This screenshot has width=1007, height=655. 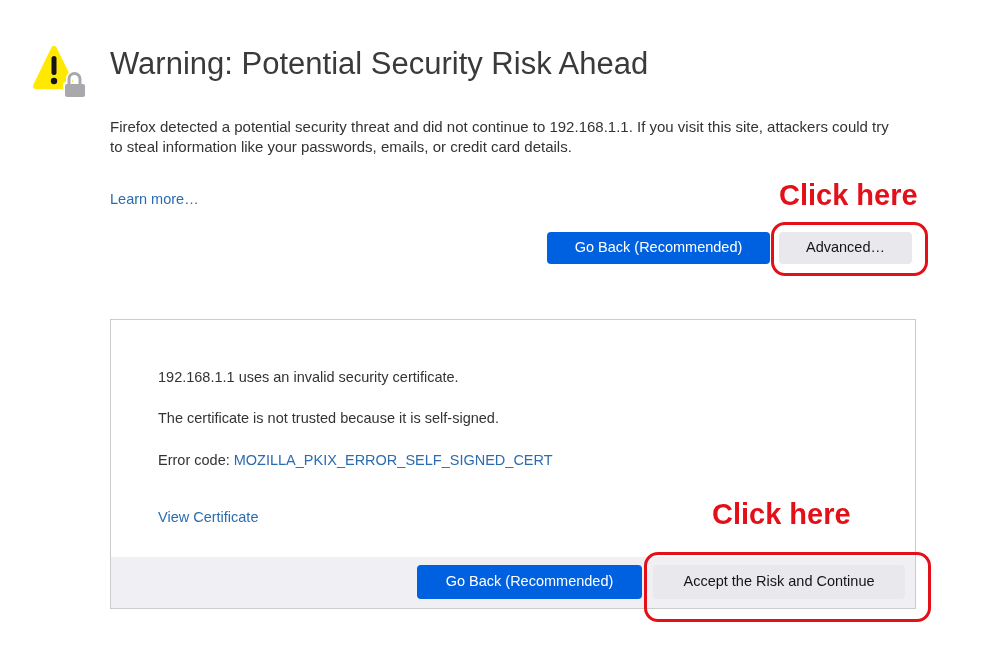 I want to click on certificate-message: 192.168.1.1 uses an invalid security certificate., so click(x=308, y=377).